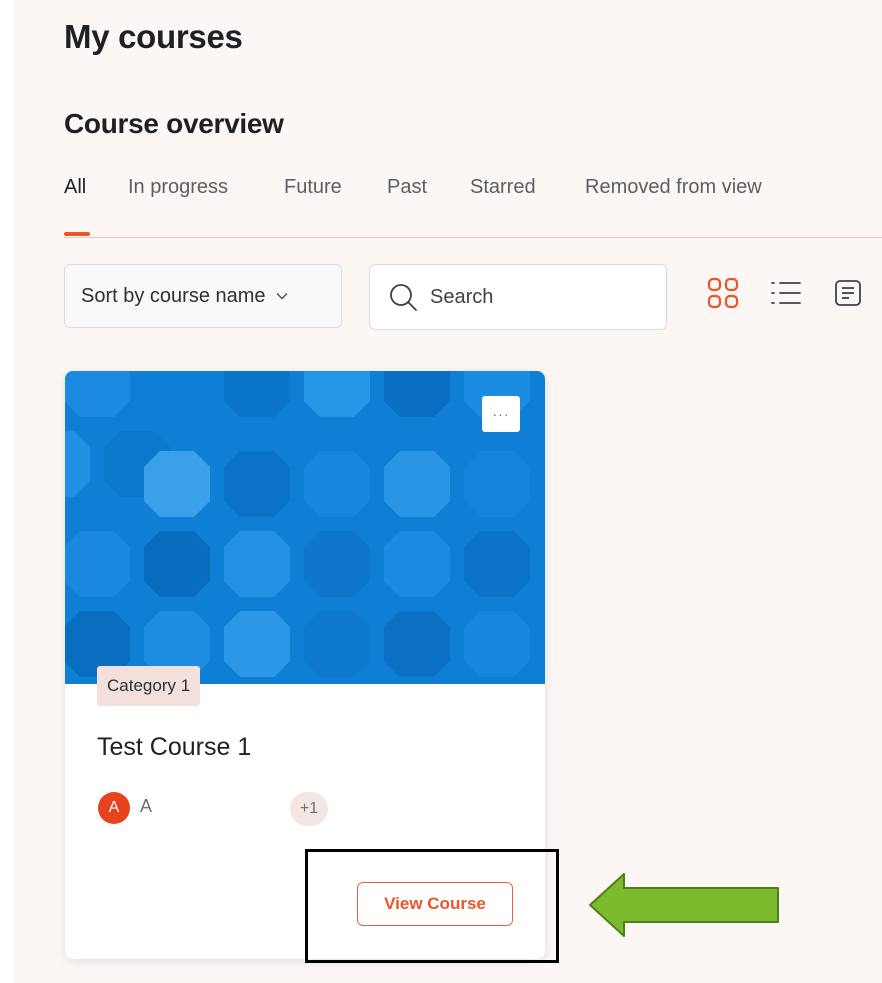  What do you see at coordinates (407, 187) in the screenshot?
I see `tab-past: Past` at bounding box center [407, 187].